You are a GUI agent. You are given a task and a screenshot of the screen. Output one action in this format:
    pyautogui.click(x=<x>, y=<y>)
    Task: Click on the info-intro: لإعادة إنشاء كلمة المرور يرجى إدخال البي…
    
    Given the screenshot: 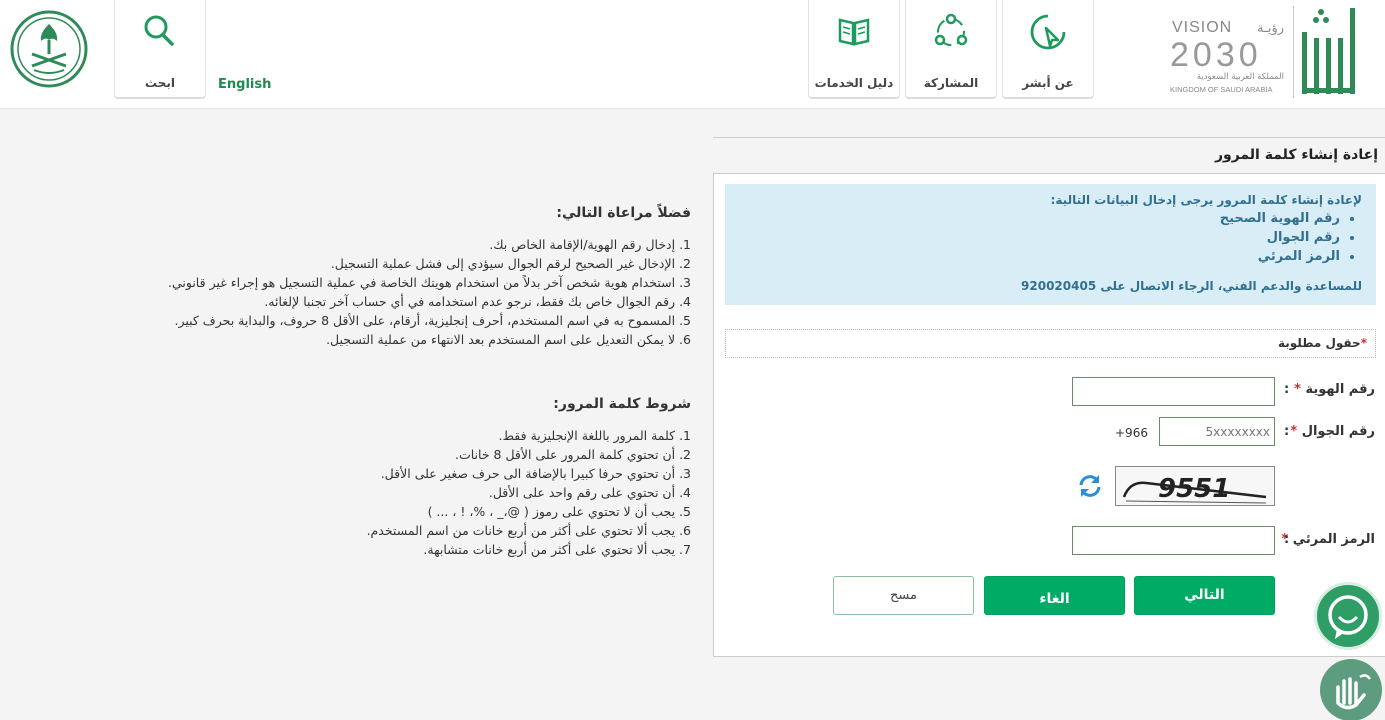 What is the action you would take?
    pyautogui.click(x=1206, y=200)
    